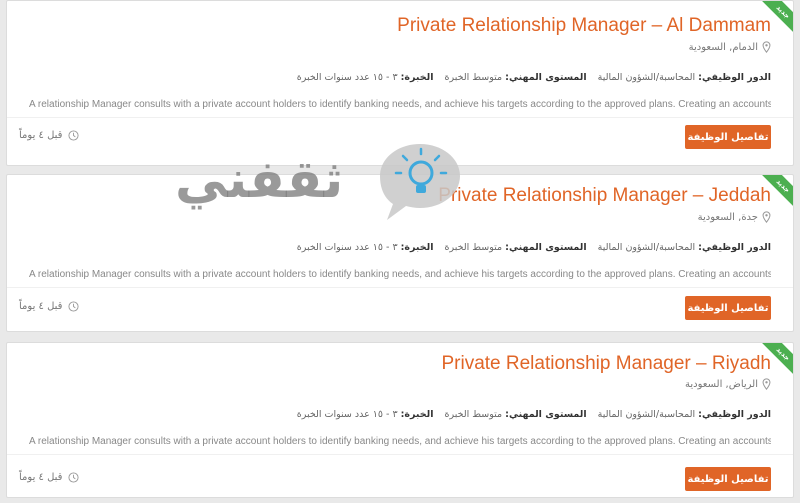 This screenshot has height=503, width=800. I want to click on job-location-text: الرياض, السعودية, so click(721, 384).